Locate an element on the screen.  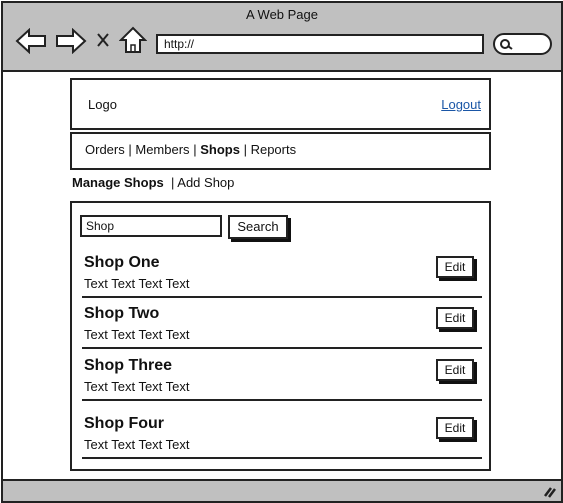
browser-toolbar: A Web Page http:// is located at coordinates (282, 37).